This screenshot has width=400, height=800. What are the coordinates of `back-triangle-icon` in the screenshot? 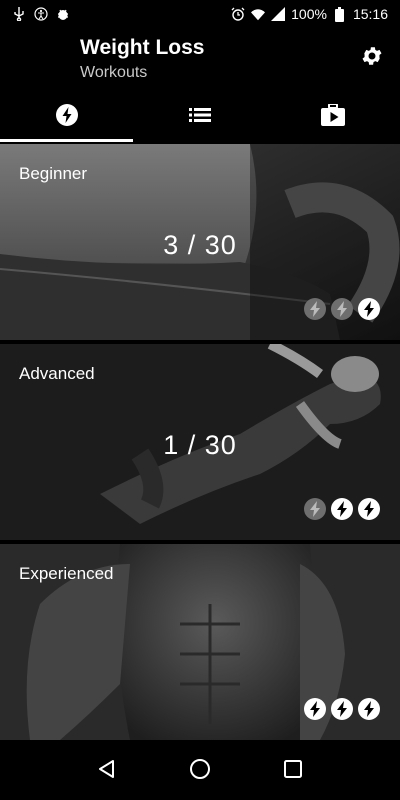 It's located at (107, 771).